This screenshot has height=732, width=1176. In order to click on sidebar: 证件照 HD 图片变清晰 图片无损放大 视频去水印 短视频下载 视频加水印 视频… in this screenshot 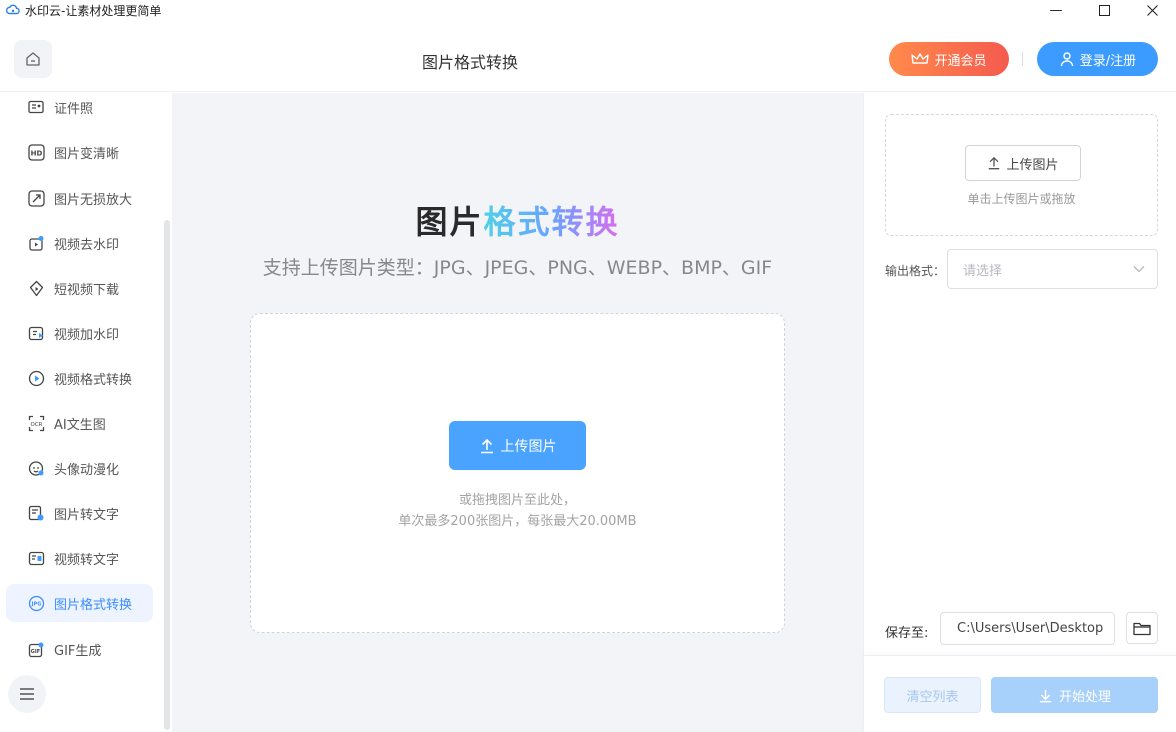, I will do `click(86, 412)`.